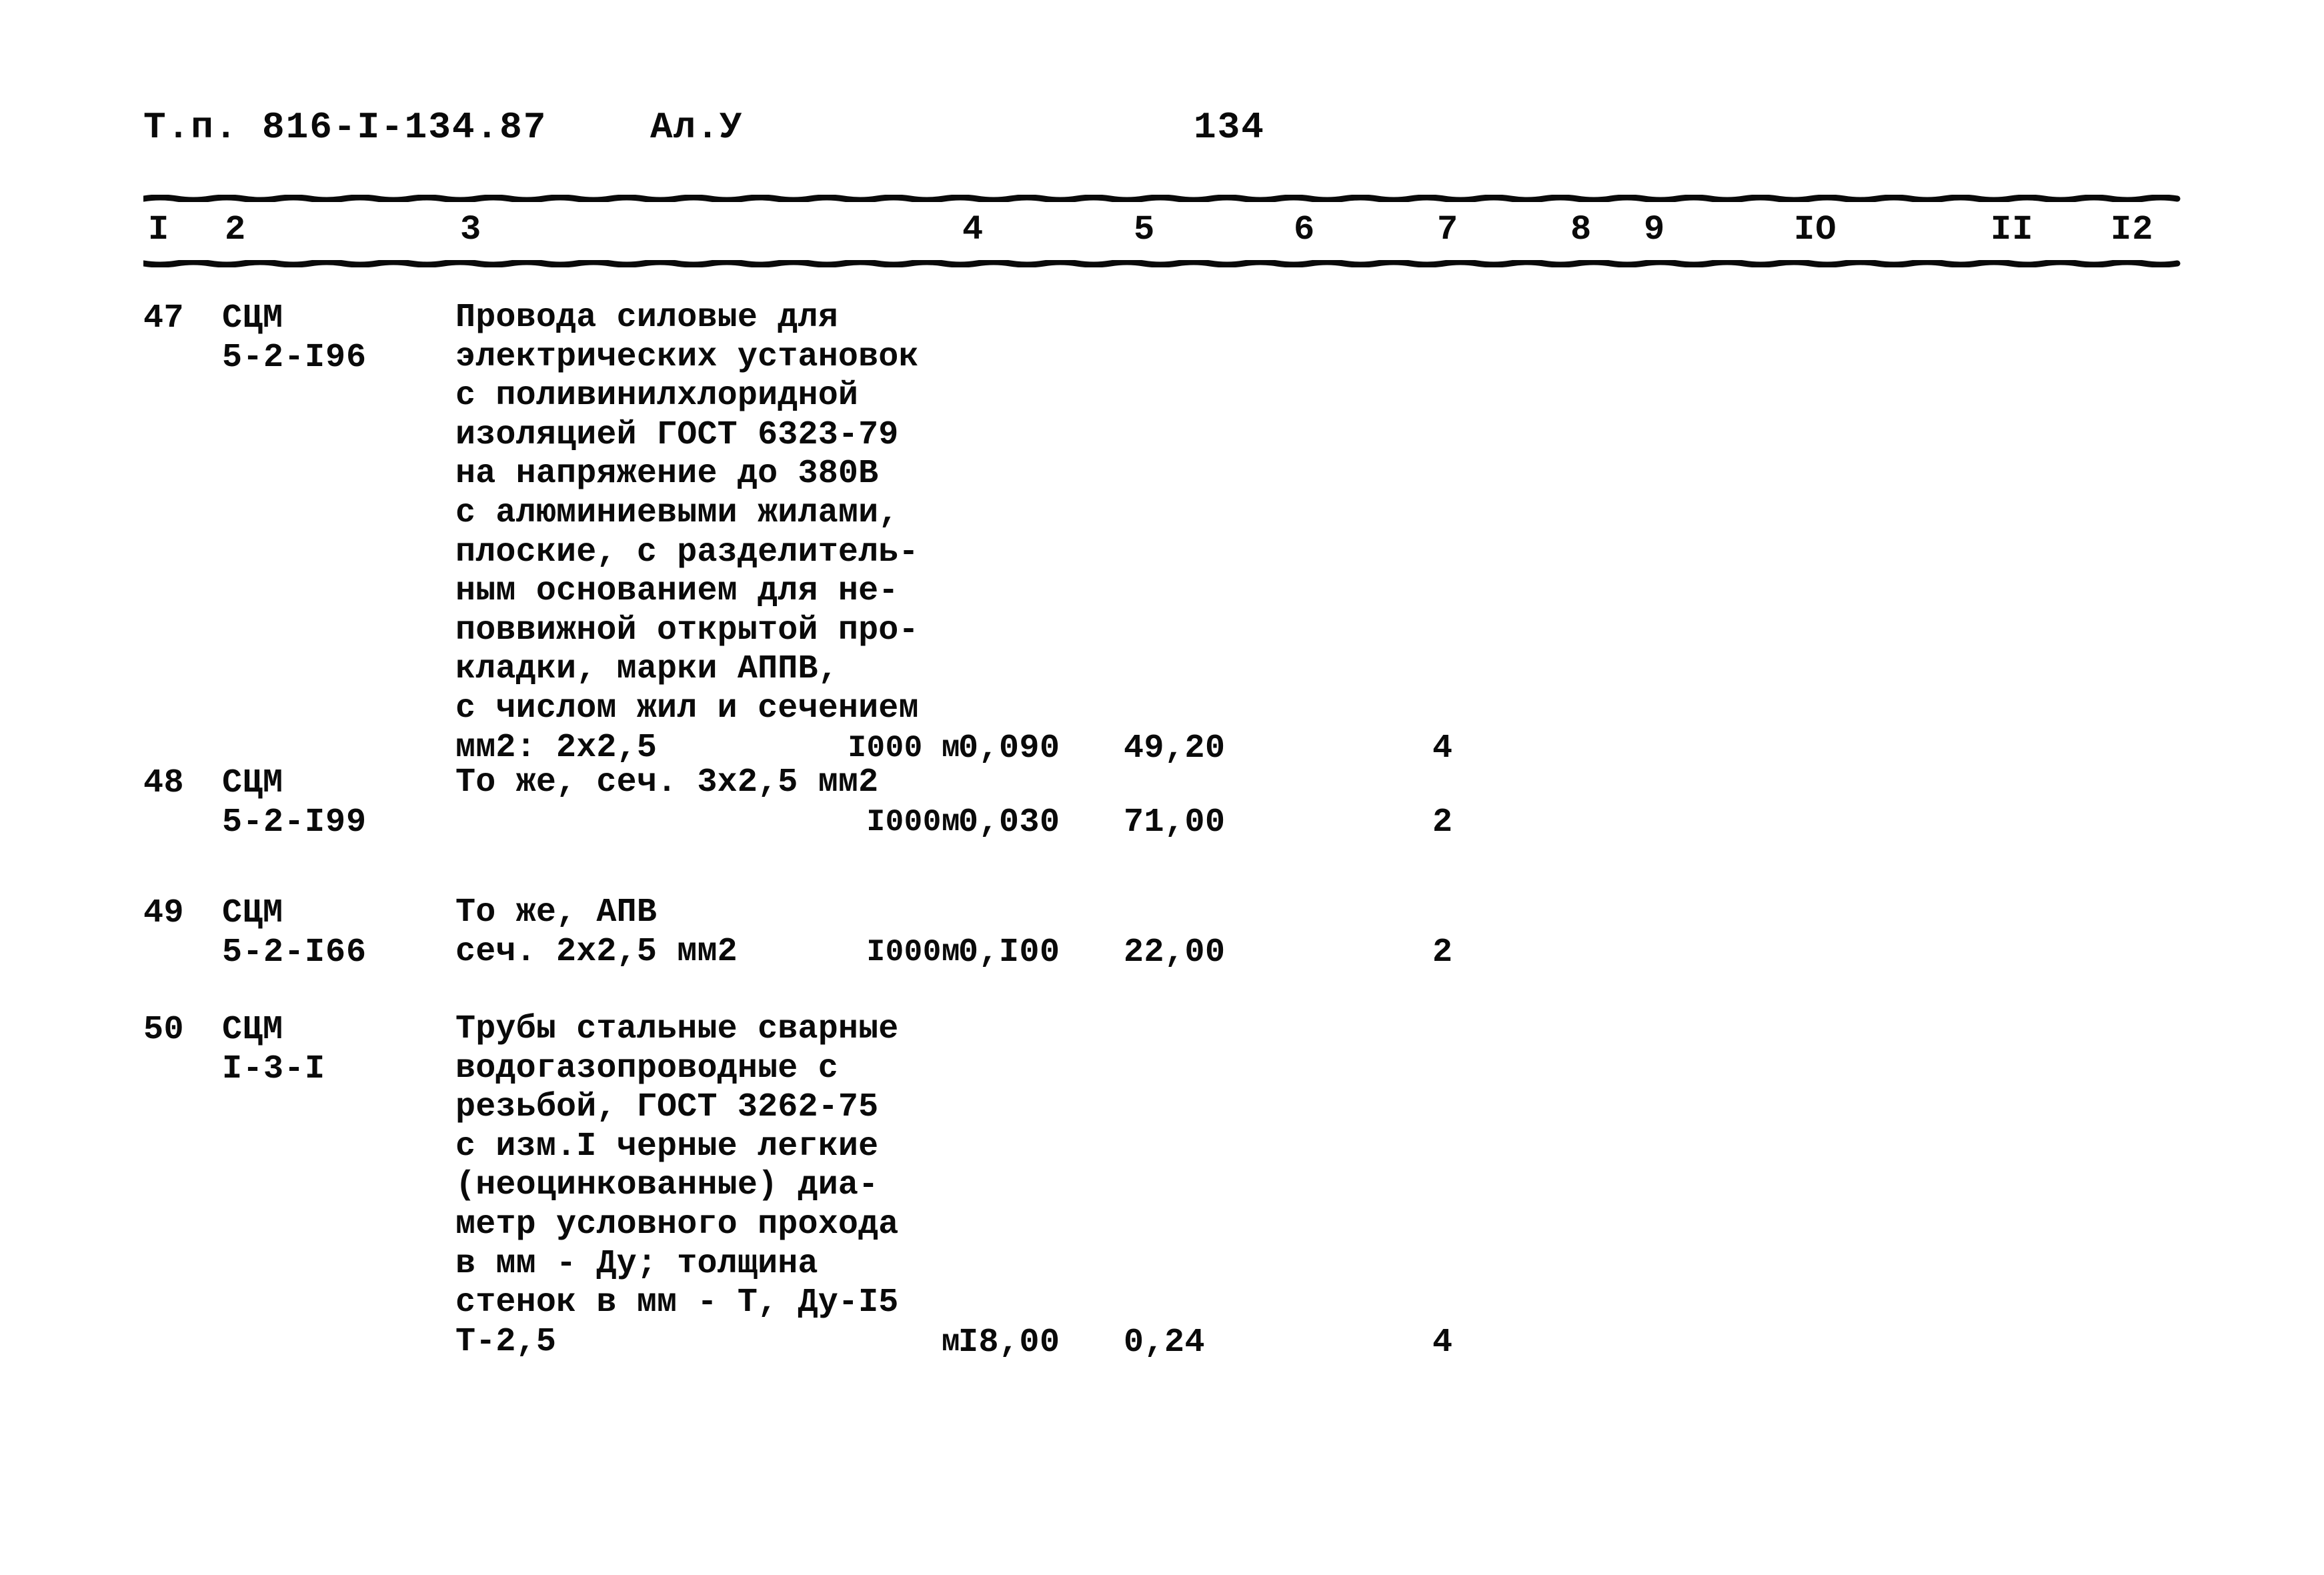 This screenshot has height=1575, width=2324. What do you see at coordinates (973, 229) in the screenshot?
I see `column-number-4: 4` at bounding box center [973, 229].